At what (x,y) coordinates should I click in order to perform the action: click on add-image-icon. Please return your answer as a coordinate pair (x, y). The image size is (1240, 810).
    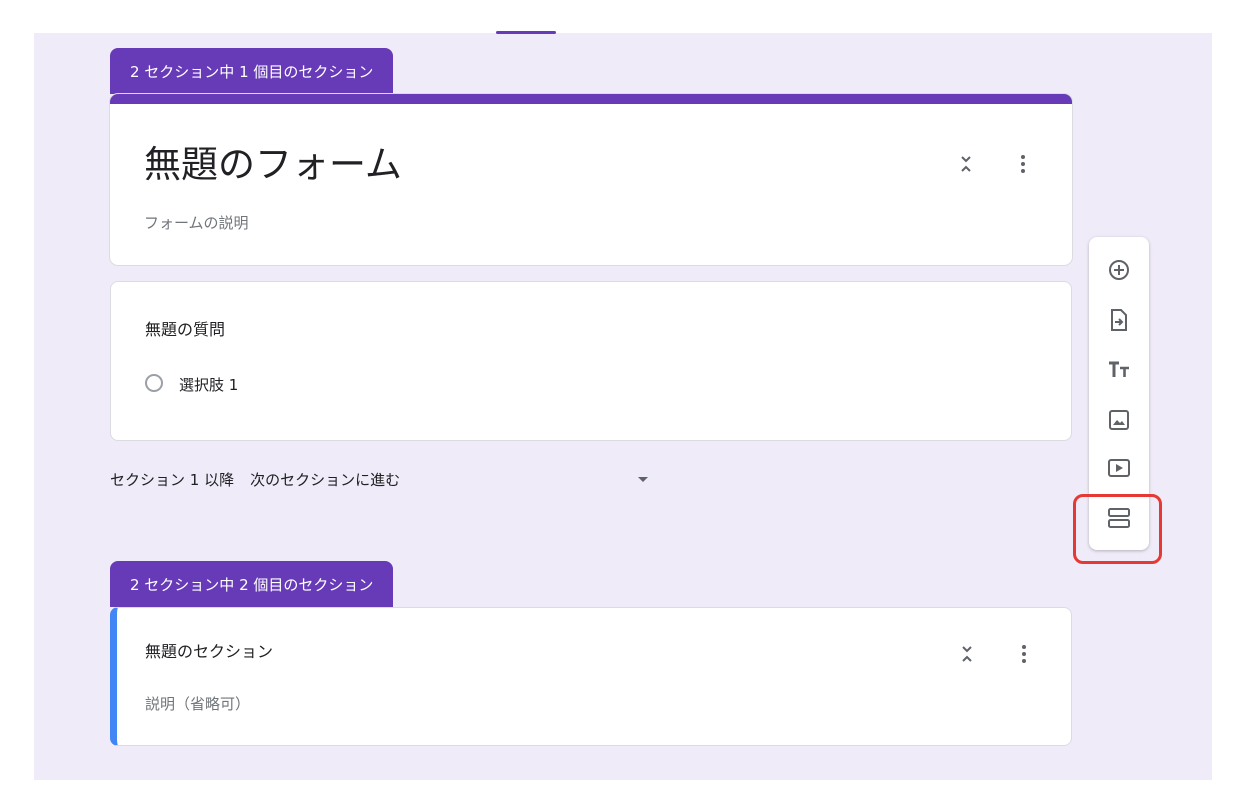
    Looking at the image, I should click on (1119, 420).